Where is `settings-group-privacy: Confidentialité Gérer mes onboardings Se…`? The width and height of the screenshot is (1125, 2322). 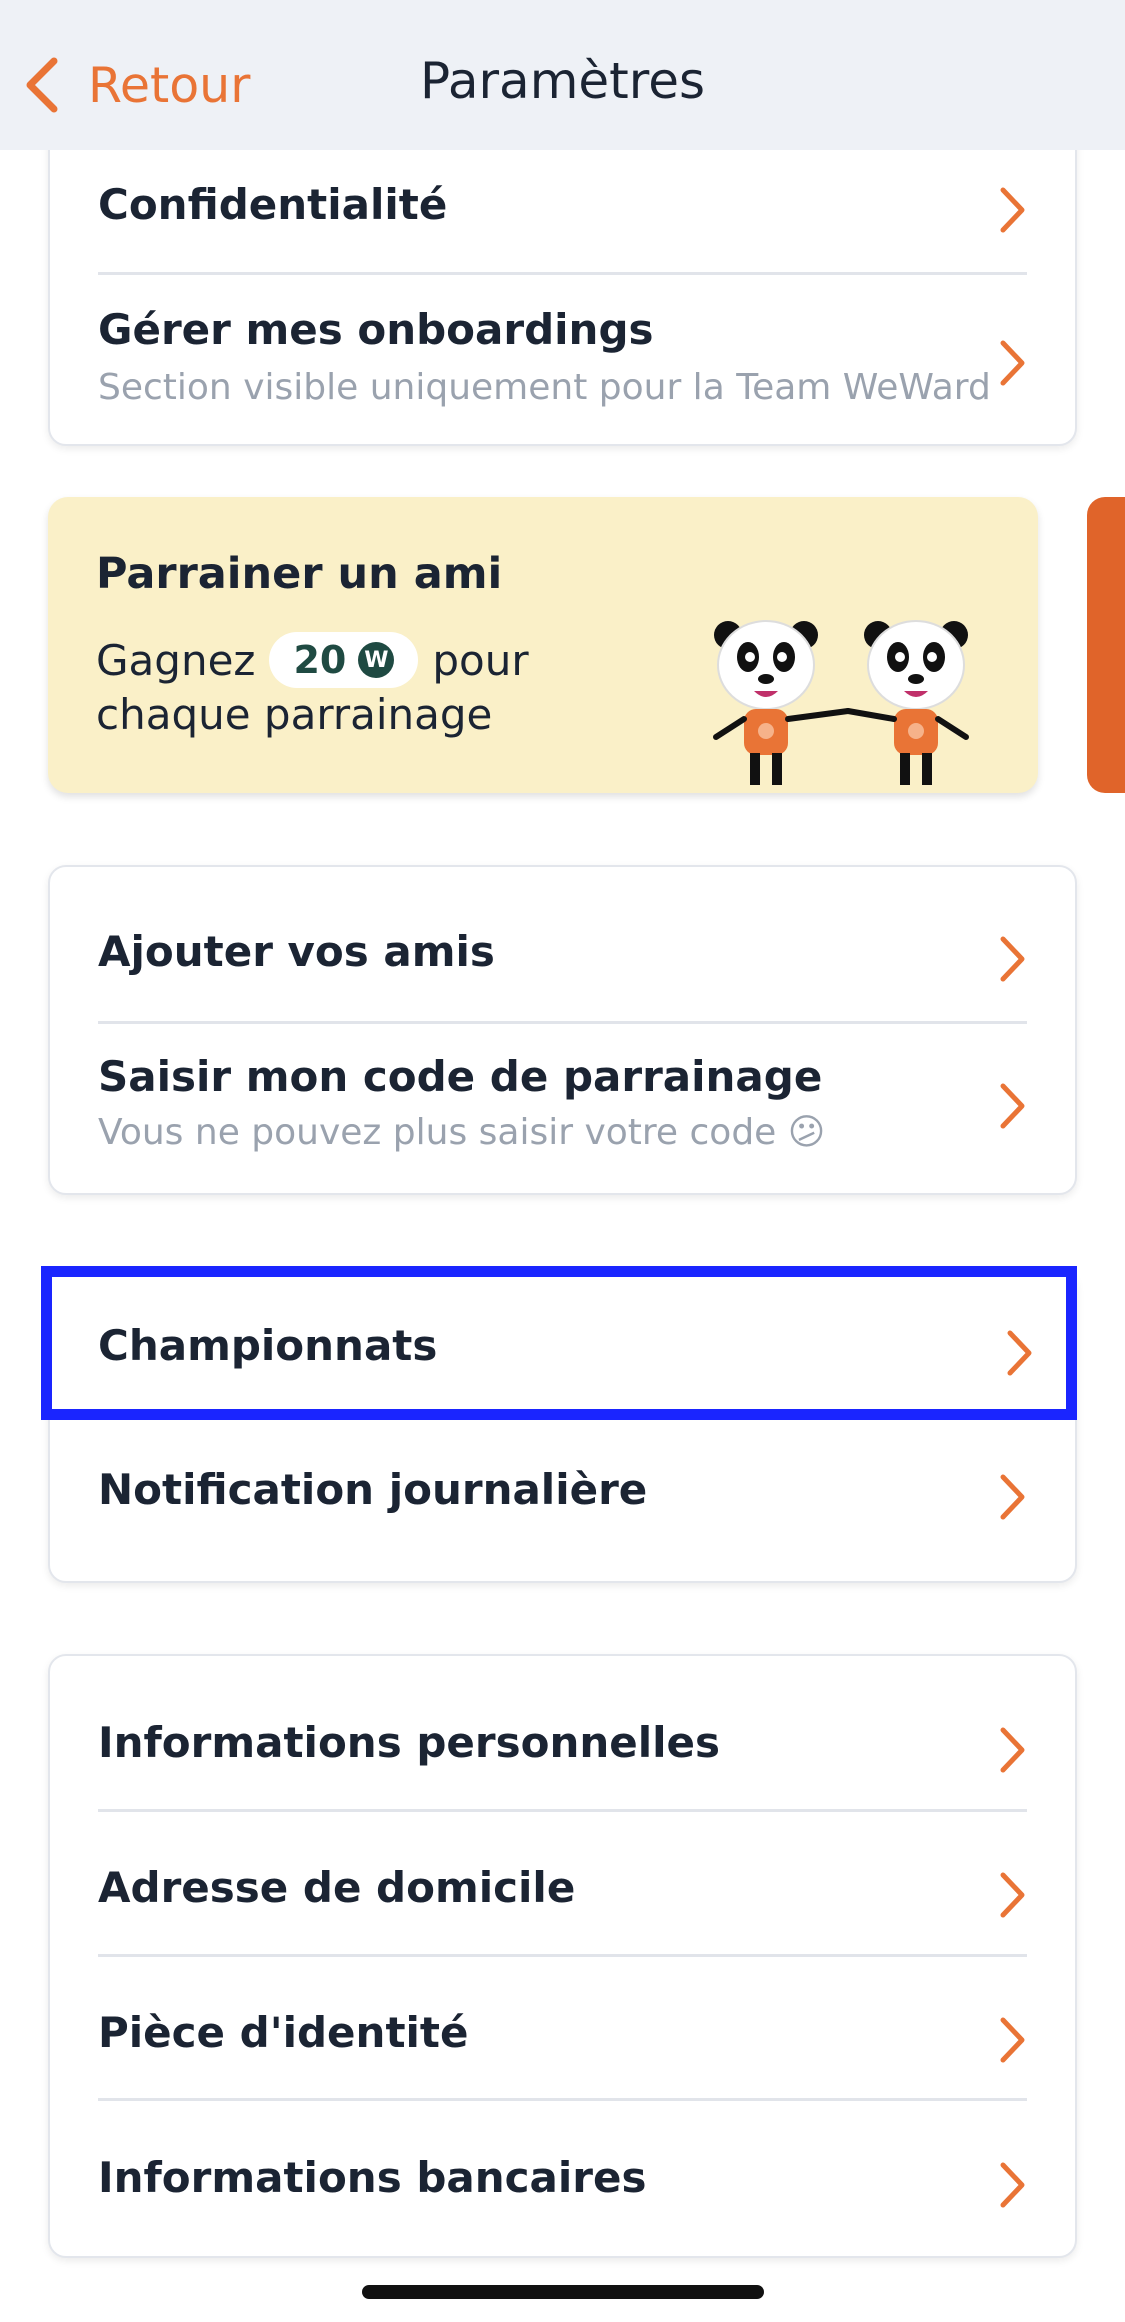 settings-group-privacy: Confidentialité Gérer mes onboardings Se… is located at coordinates (562, 273).